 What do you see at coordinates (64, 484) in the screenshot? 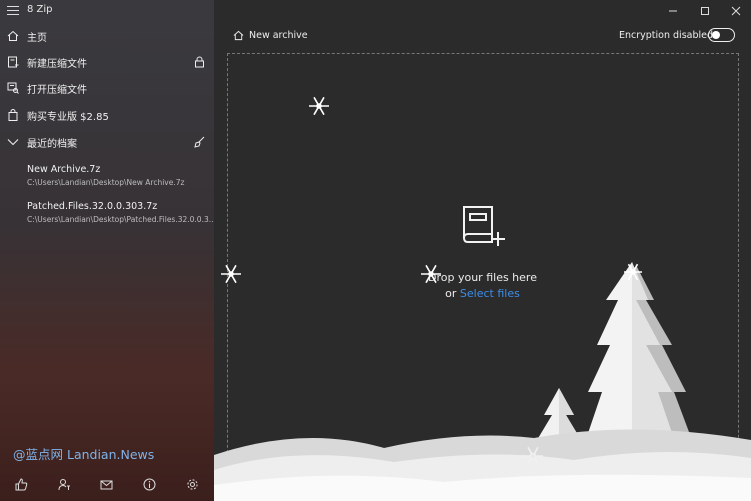
I see `account-icon` at bounding box center [64, 484].